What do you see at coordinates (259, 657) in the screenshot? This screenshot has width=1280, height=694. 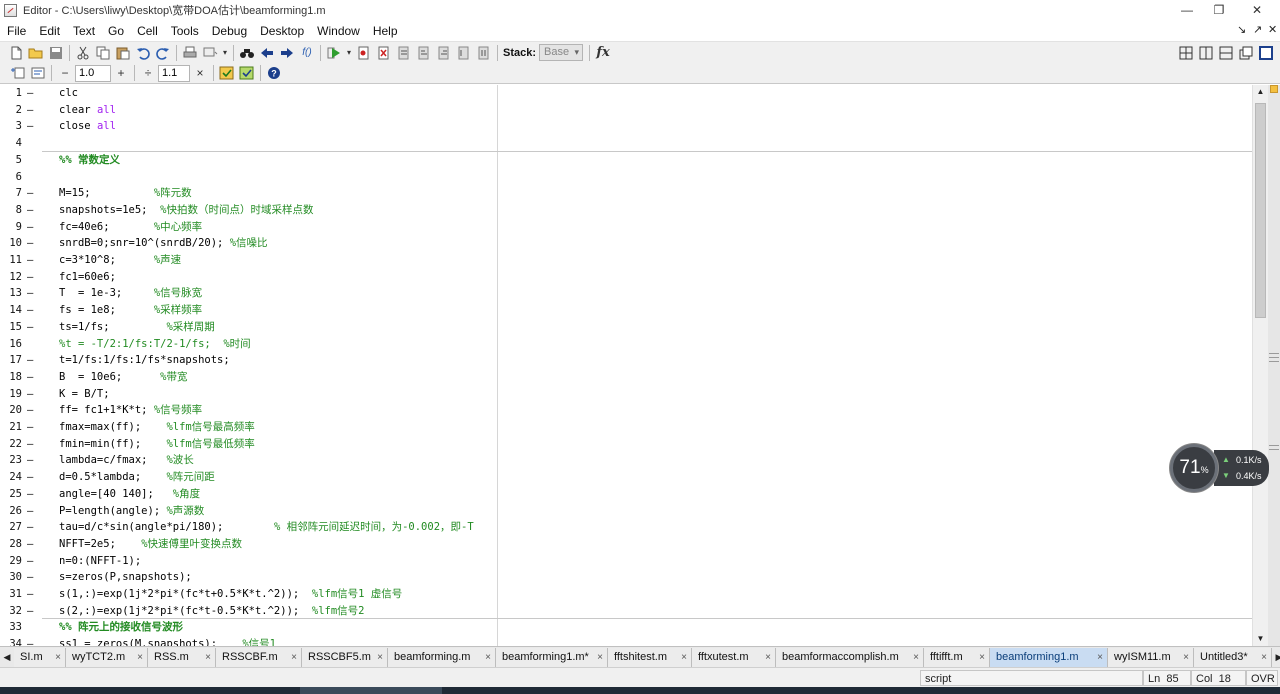 I see `editor-tab: RSSCBF.m ×` at bounding box center [259, 657].